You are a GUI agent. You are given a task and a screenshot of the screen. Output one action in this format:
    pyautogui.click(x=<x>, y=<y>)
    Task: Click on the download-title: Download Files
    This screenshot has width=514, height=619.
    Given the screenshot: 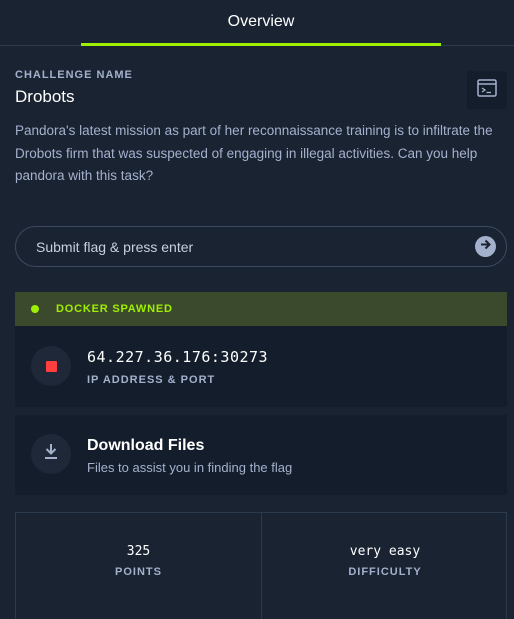 What is the action you would take?
    pyautogui.click(x=146, y=445)
    